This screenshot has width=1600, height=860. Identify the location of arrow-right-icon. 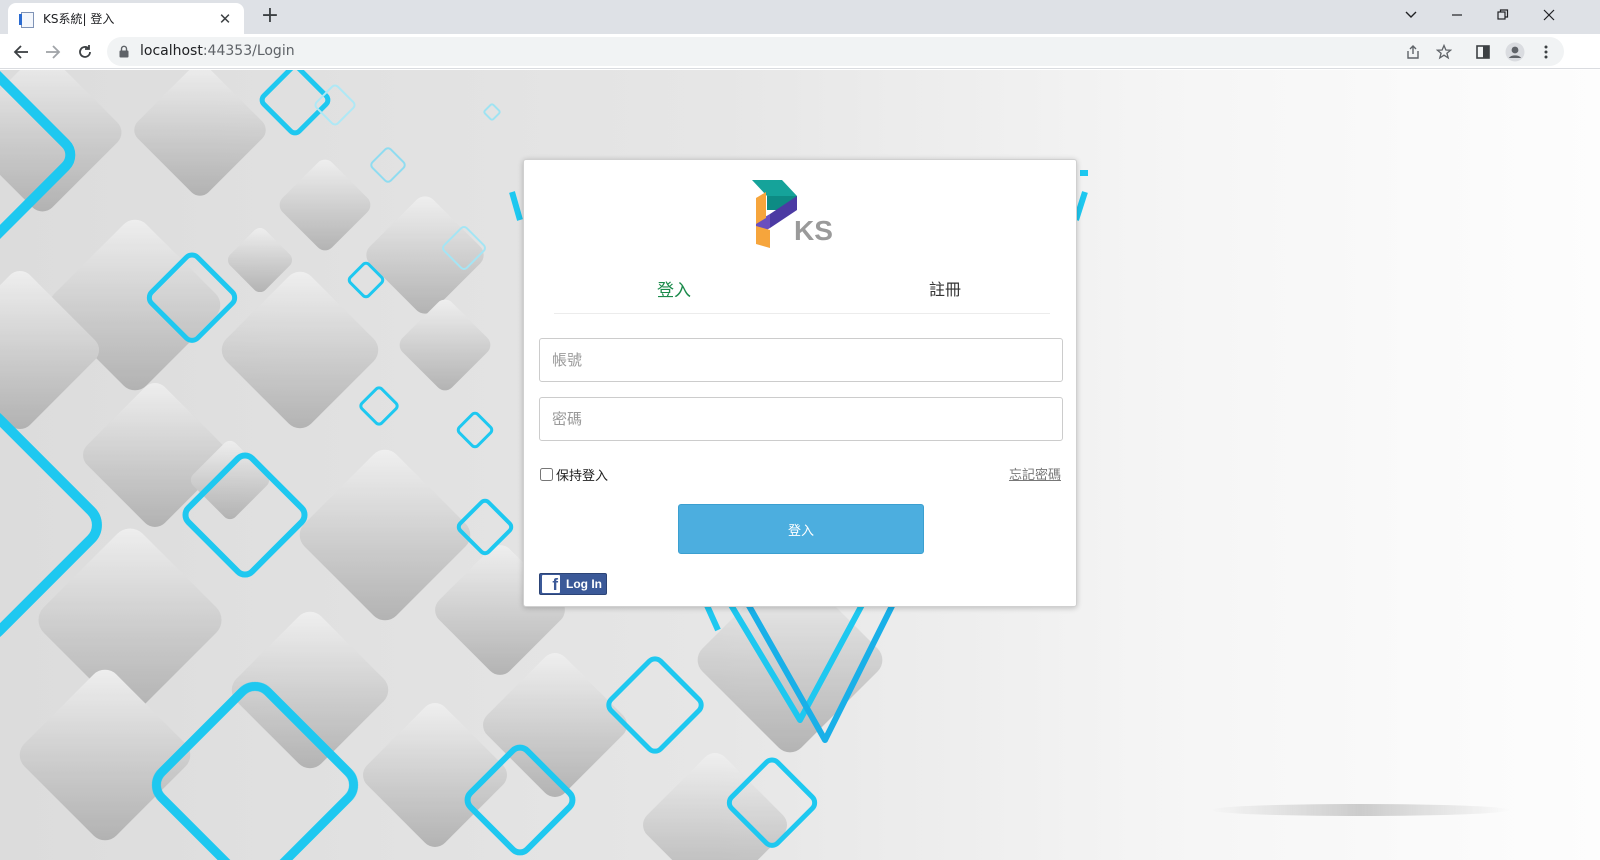
(53, 52).